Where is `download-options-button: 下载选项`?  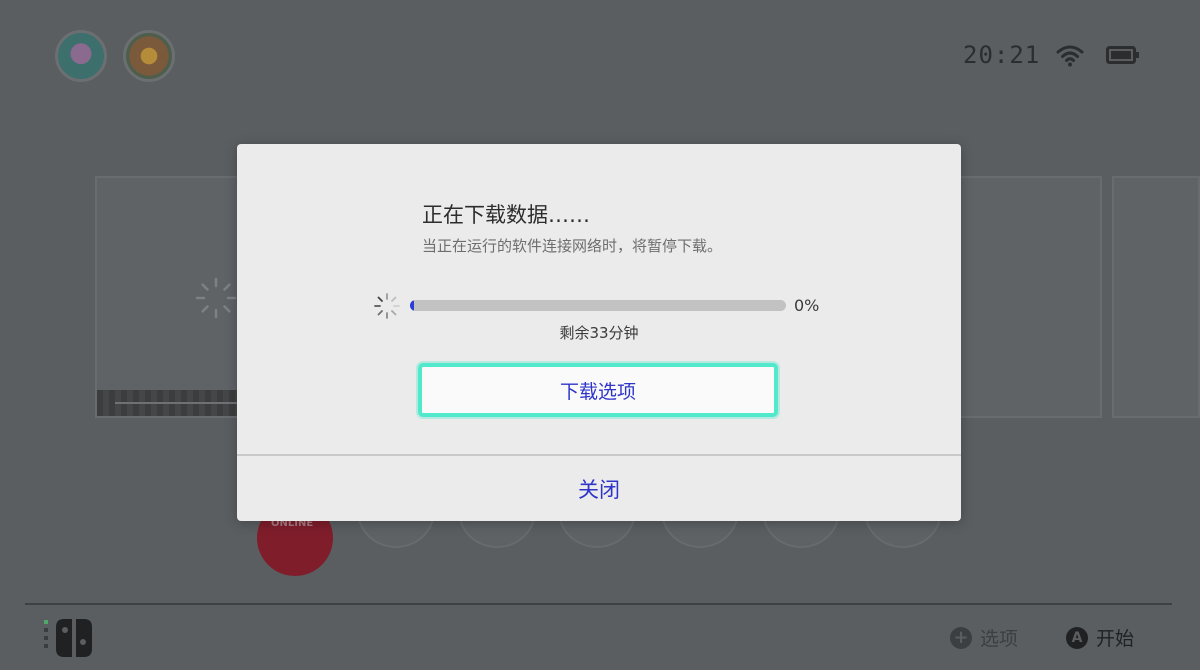
download-options-button: 下载选项 is located at coordinates (598, 390).